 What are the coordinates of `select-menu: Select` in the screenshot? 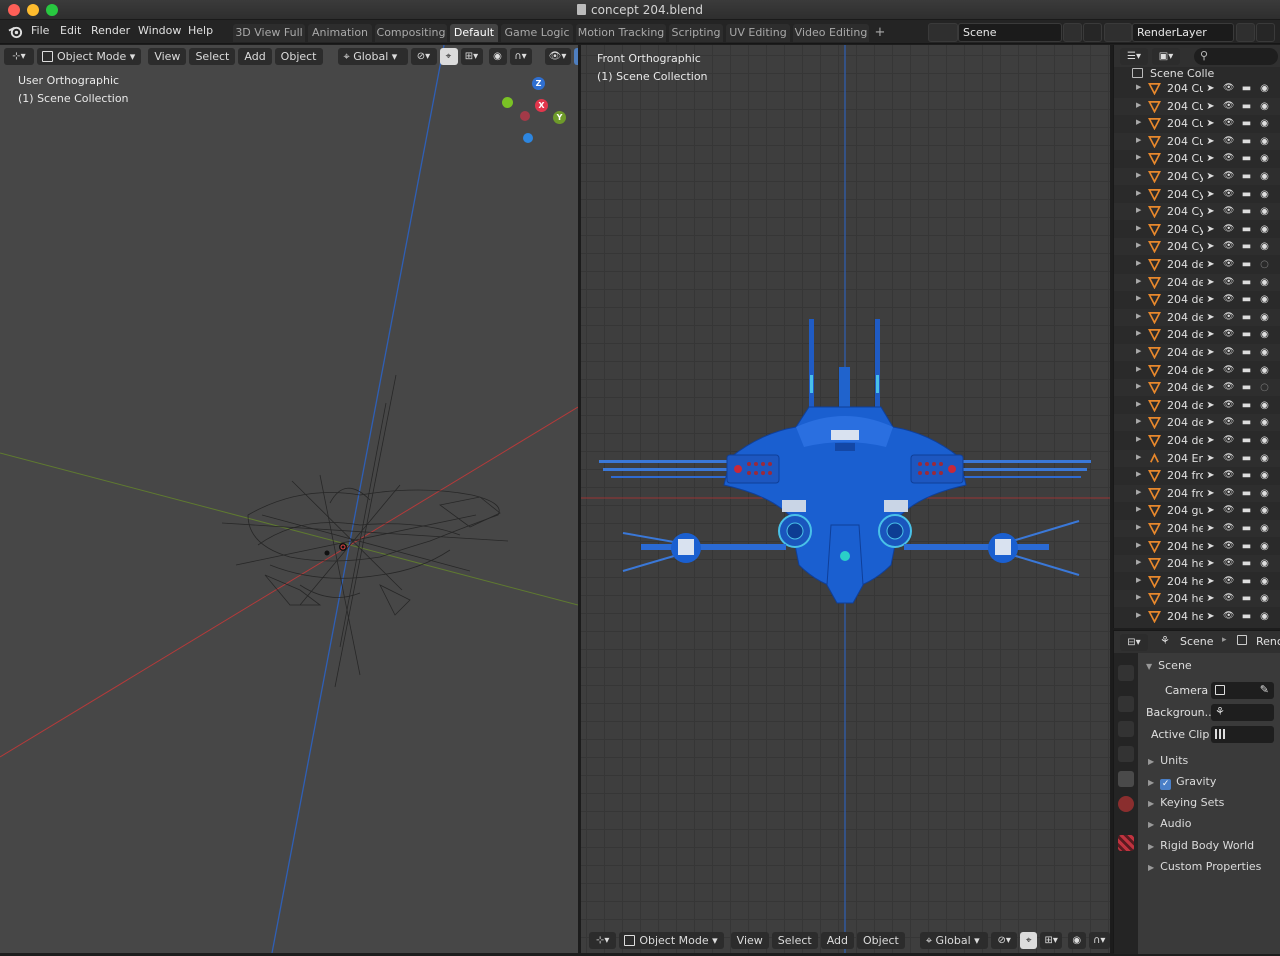 It's located at (794, 940).